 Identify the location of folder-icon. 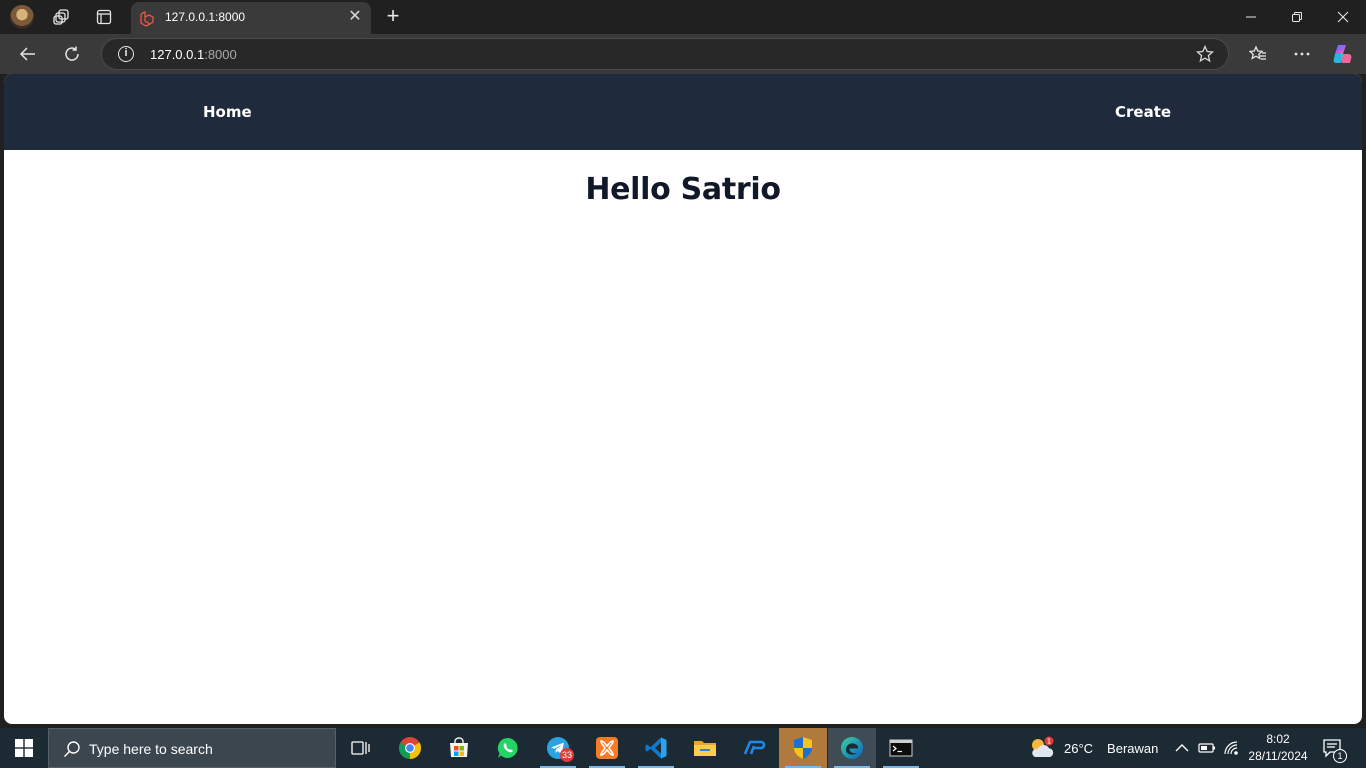
(705, 748).